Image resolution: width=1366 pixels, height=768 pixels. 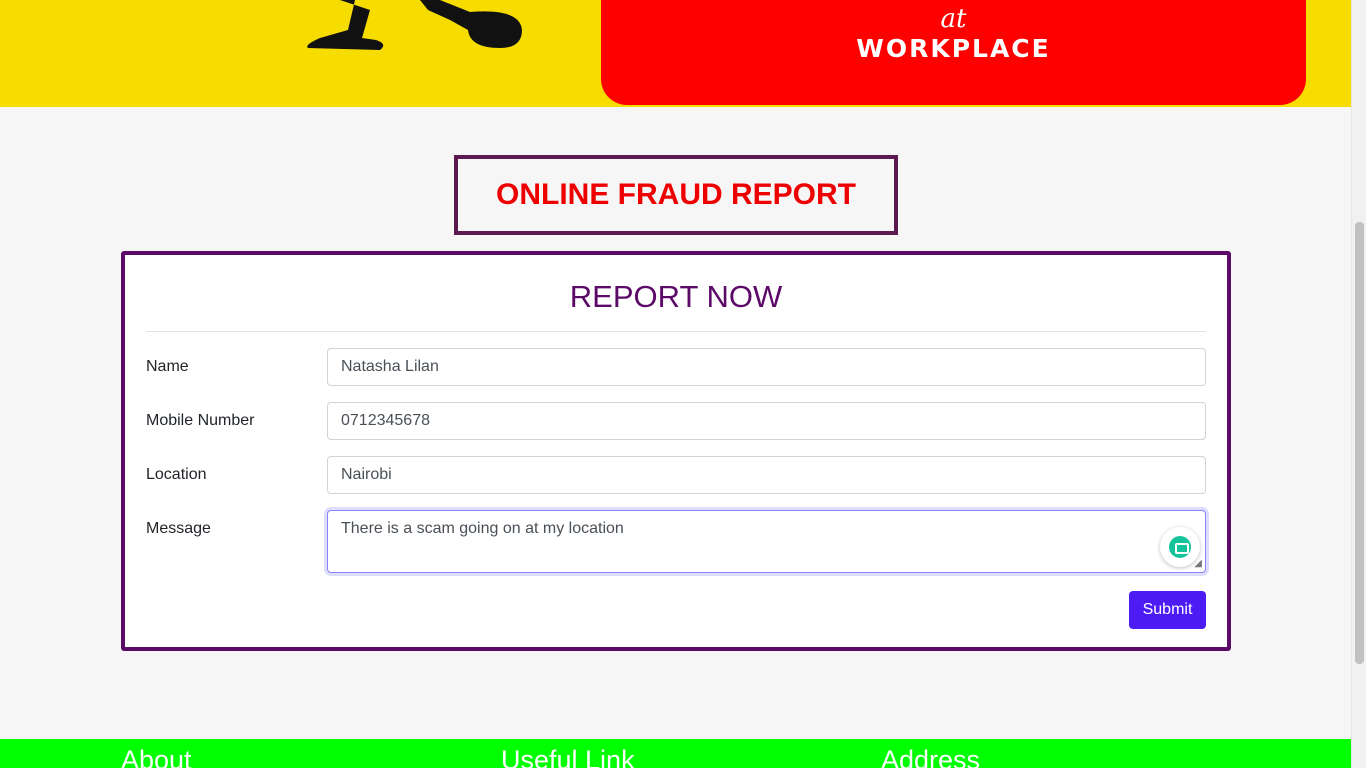 I want to click on location-row: Location Nairobi, so click(x=676, y=475).